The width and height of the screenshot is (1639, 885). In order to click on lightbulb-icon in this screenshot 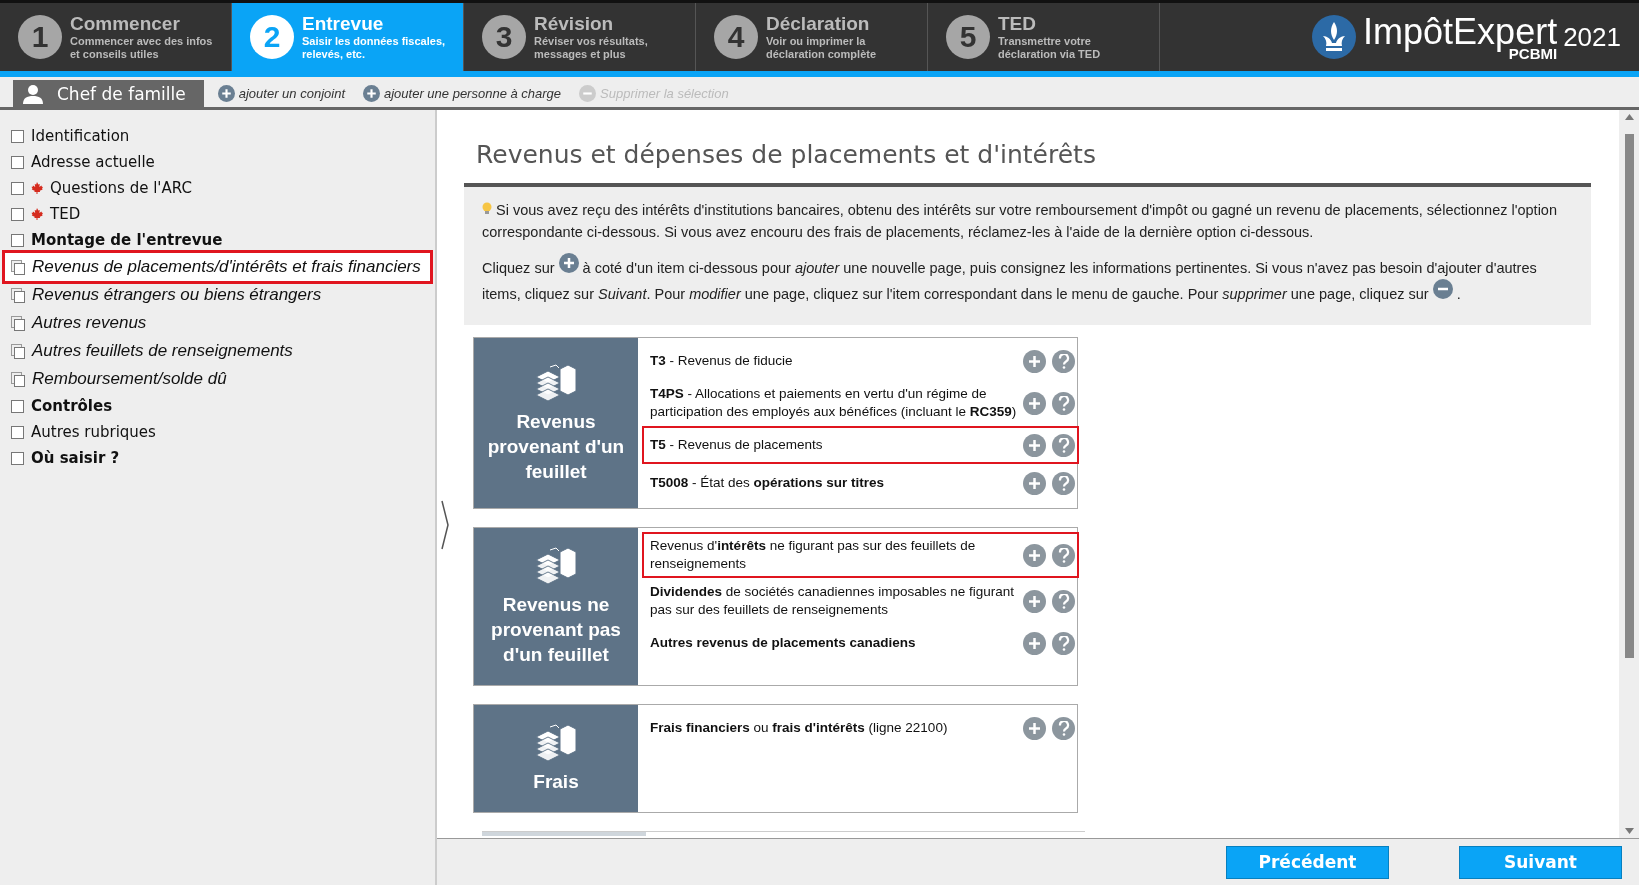, I will do `click(487, 208)`.